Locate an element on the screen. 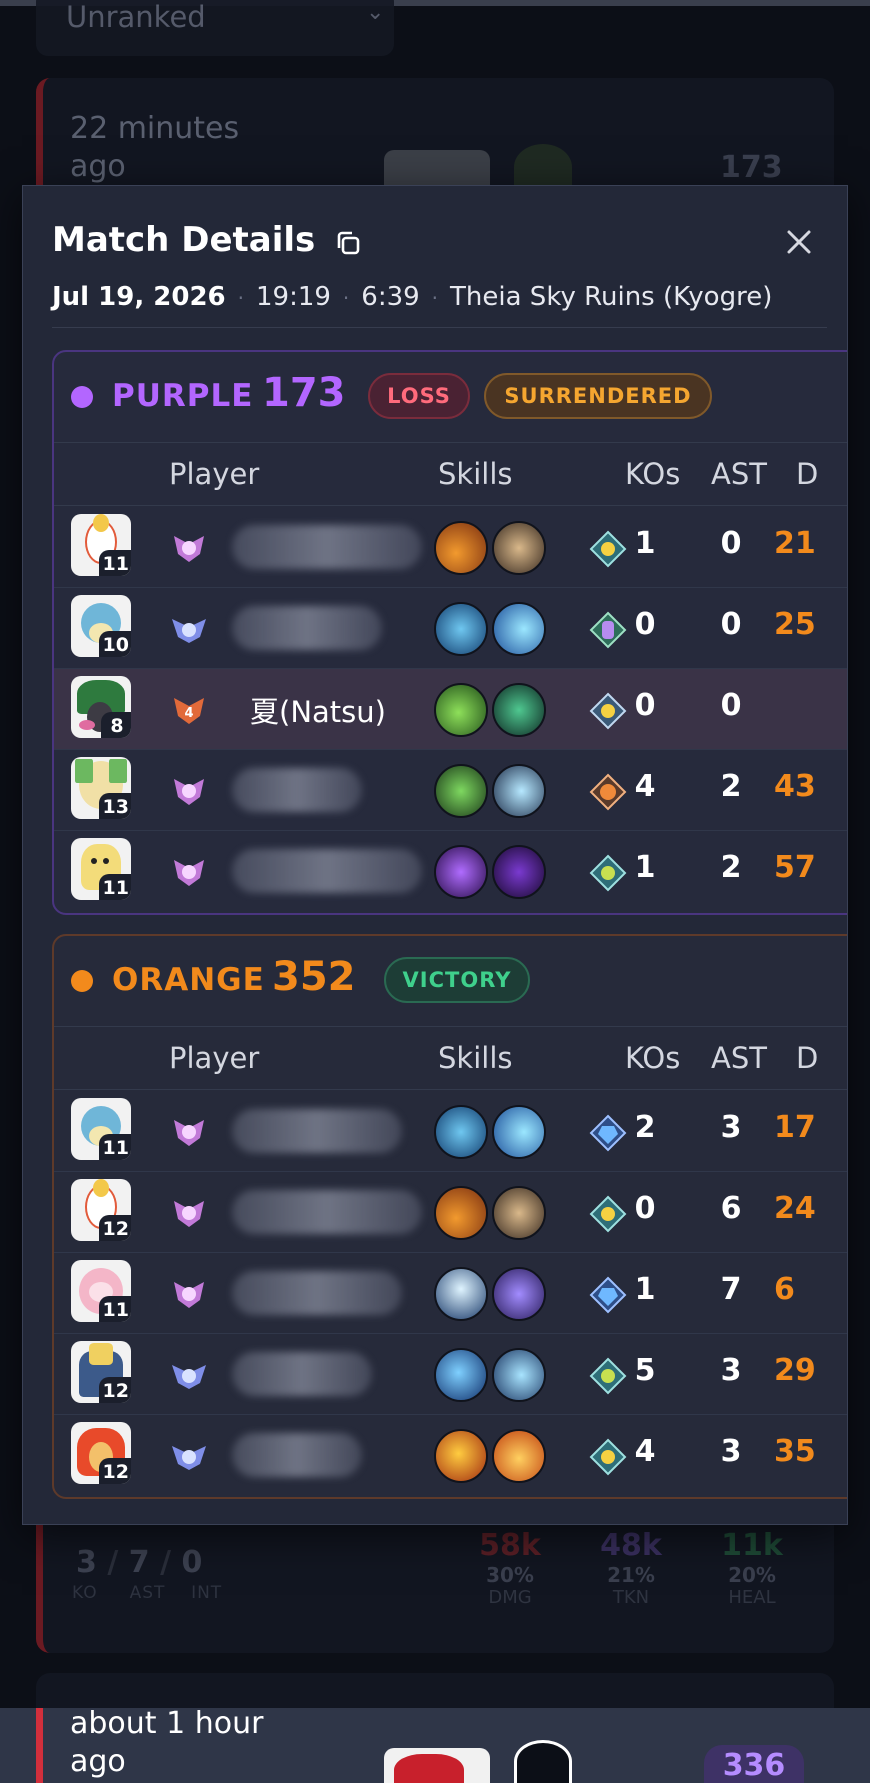 Image resolution: width=870 pixels, height=1783 pixels. kos-value: 4 is located at coordinates (645, 1451).